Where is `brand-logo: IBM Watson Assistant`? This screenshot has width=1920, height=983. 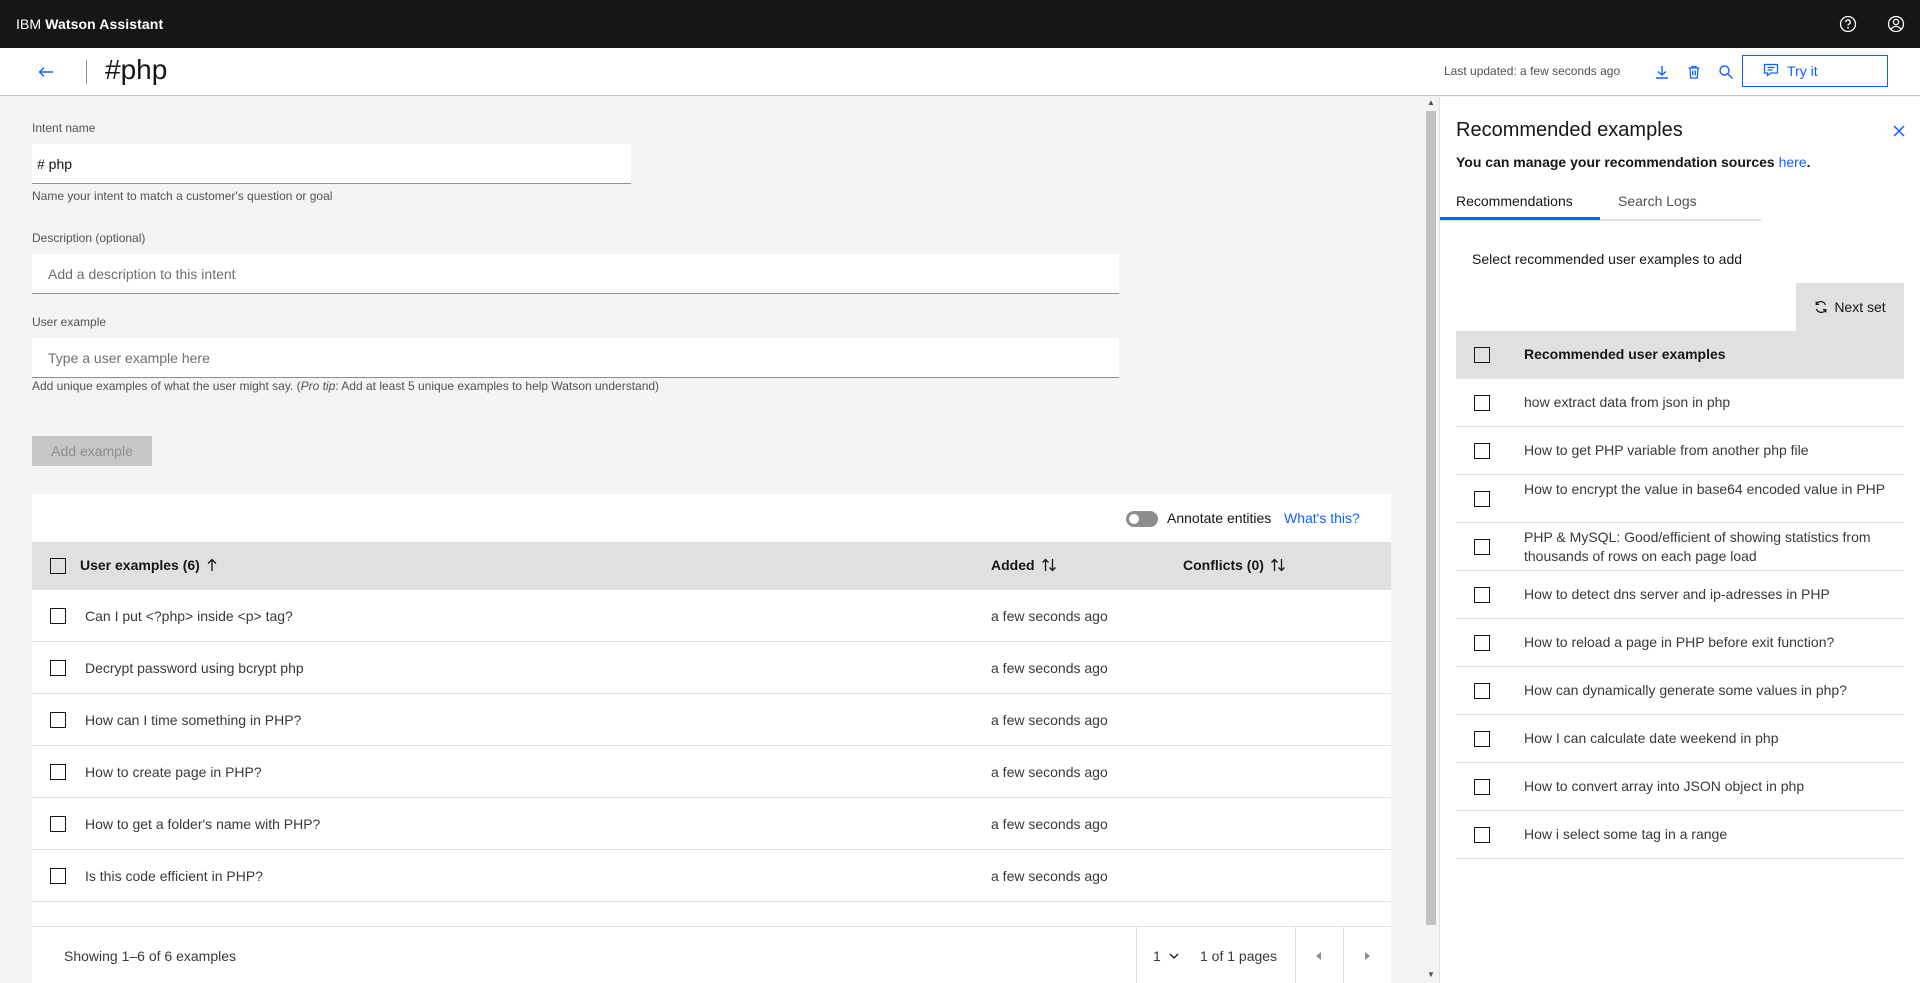
brand-logo: IBM Watson Assistant is located at coordinates (89, 24).